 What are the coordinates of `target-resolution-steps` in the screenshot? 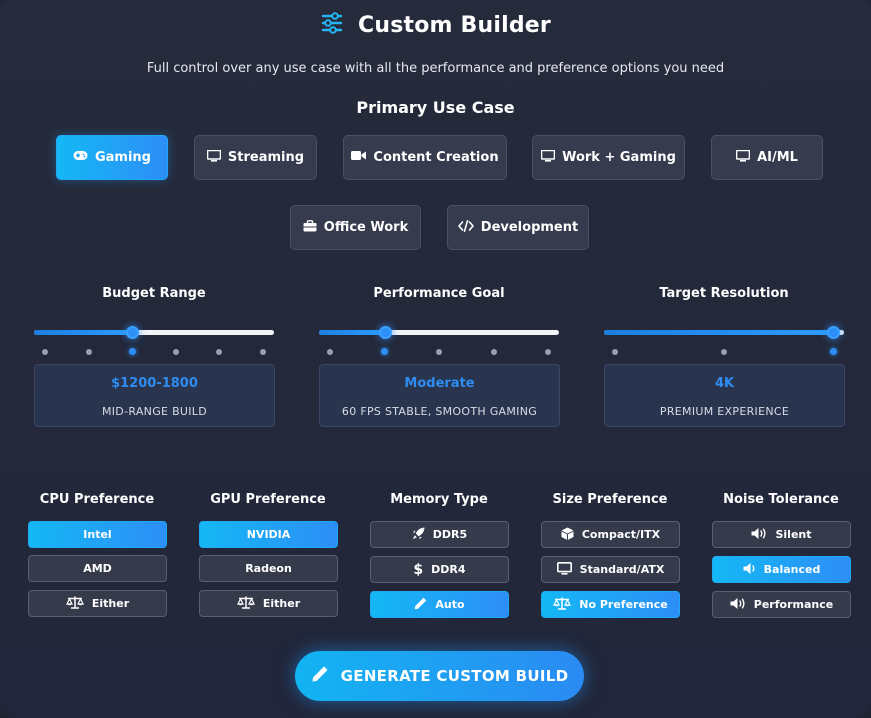 It's located at (724, 352).